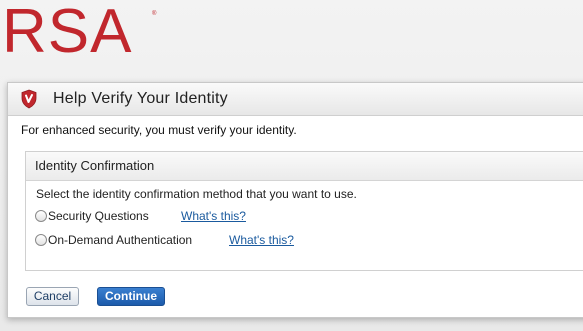  Describe the element at coordinates (154, 14) in the screenshot. I see `registered-mark: ®` at that location.